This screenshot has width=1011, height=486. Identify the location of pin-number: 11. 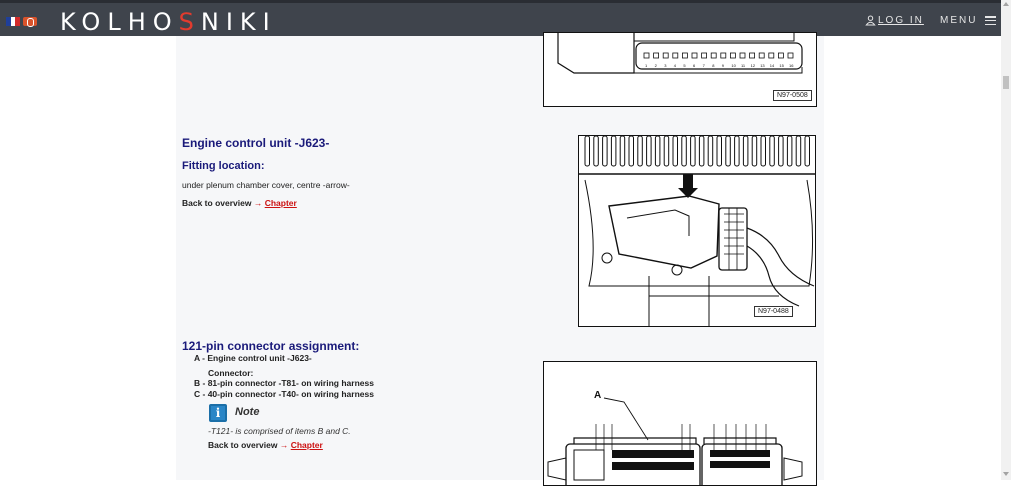
(743, 65).